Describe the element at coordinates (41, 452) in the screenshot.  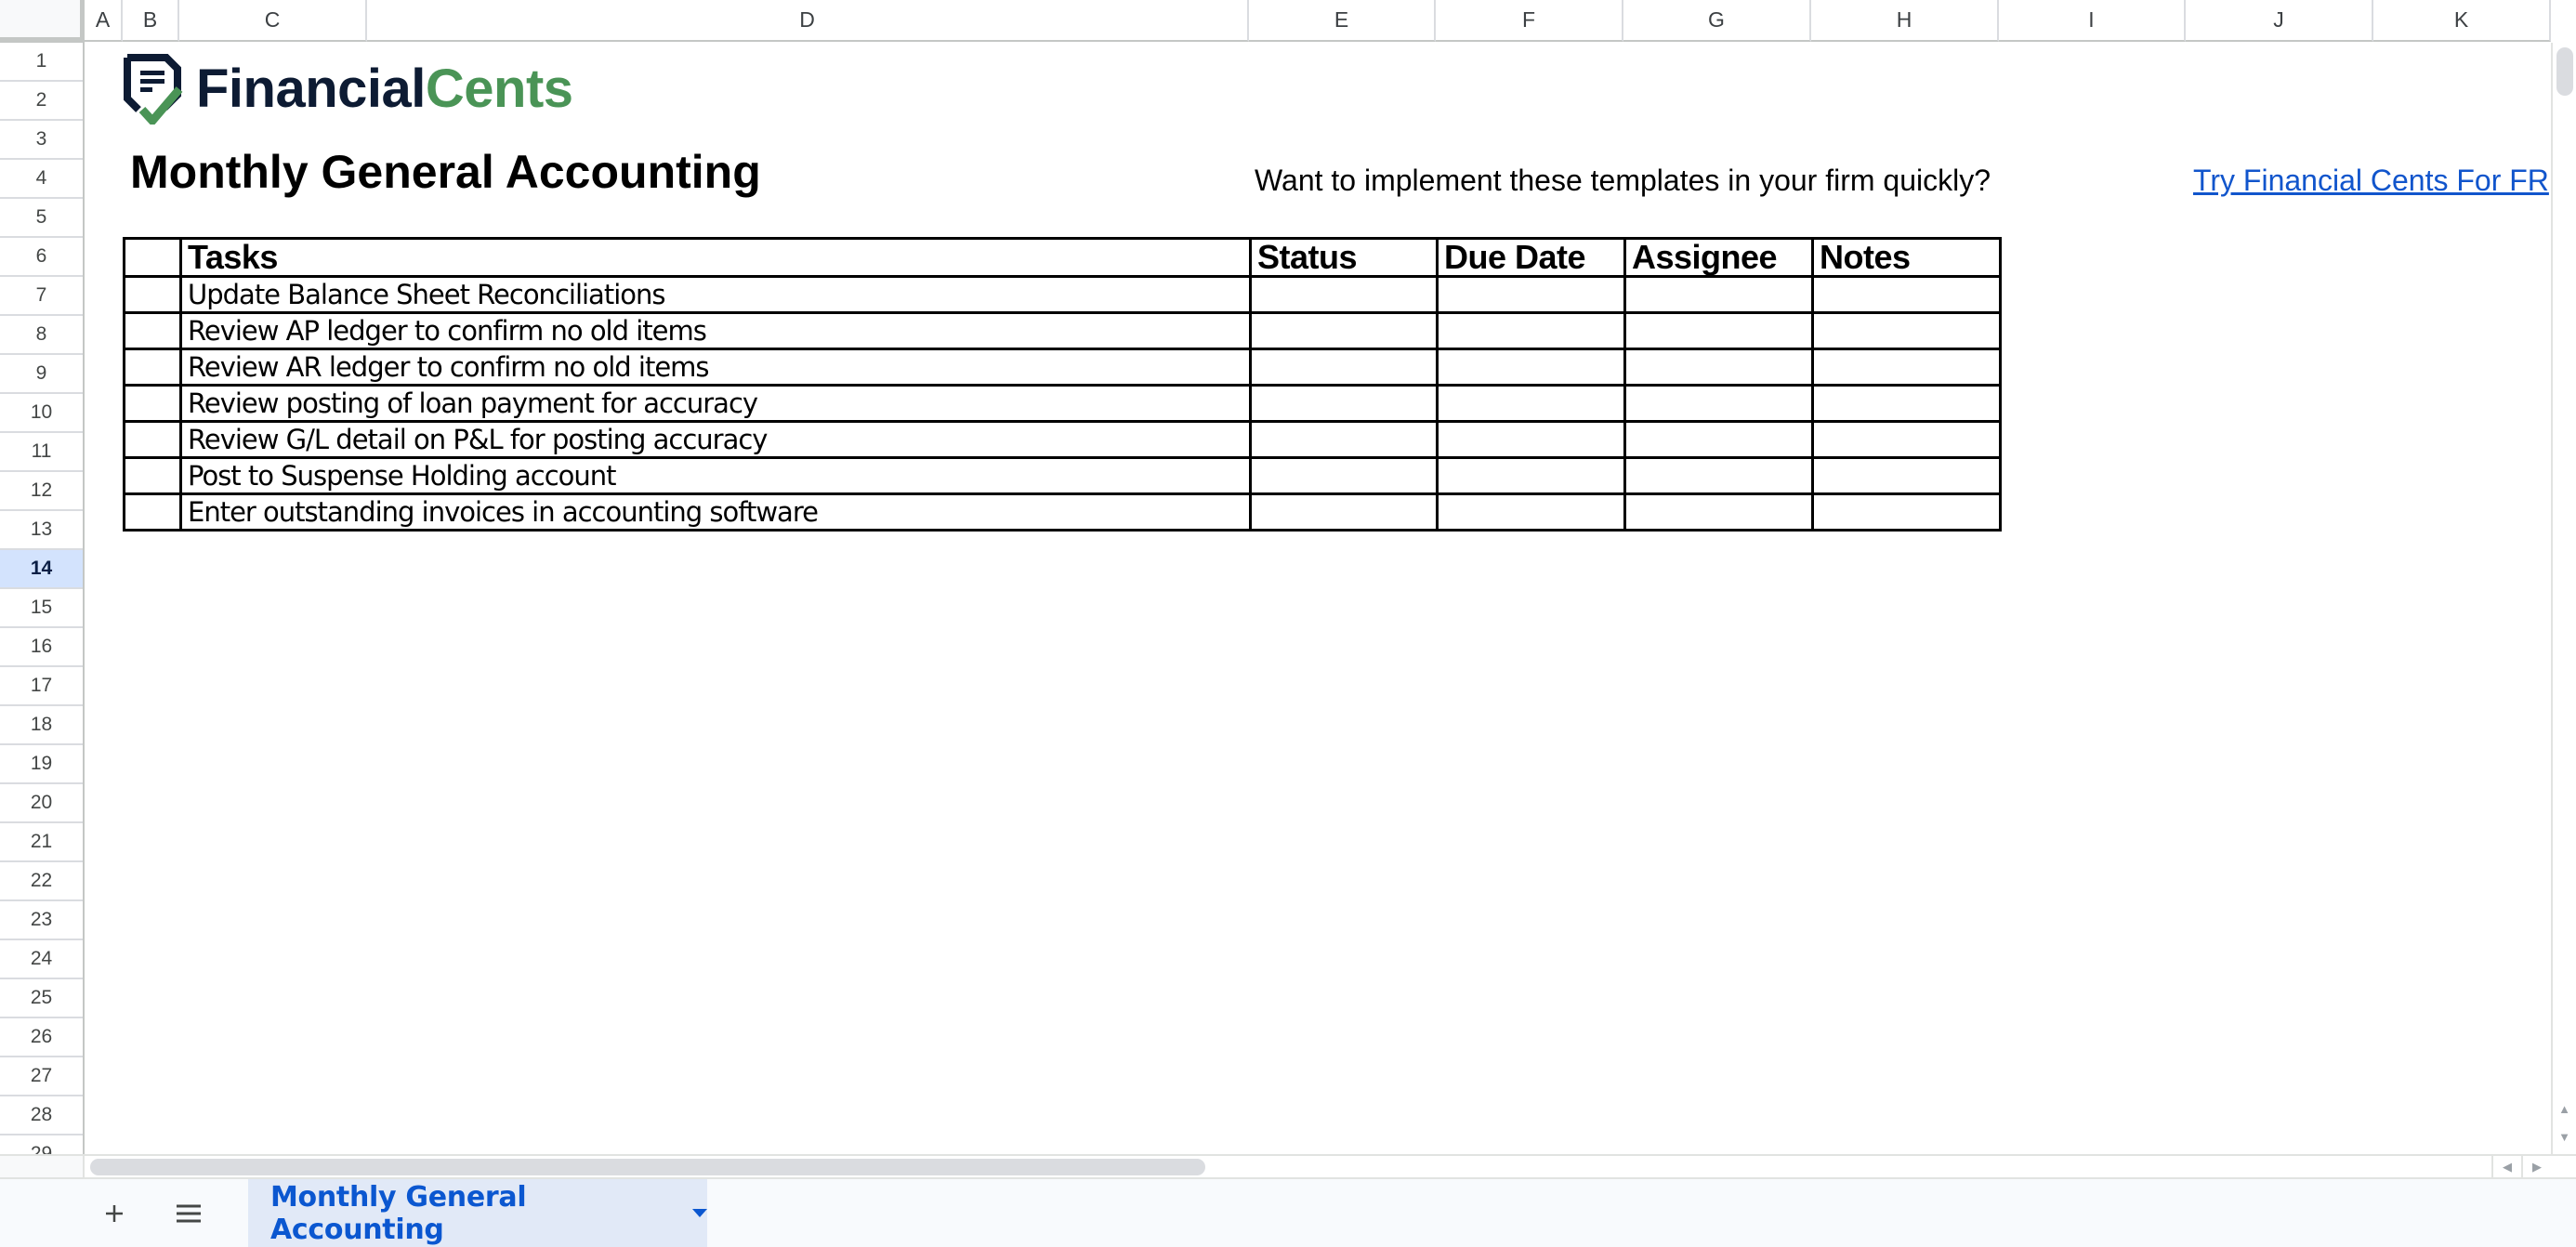
I see `row-header-11: 11` at that location.